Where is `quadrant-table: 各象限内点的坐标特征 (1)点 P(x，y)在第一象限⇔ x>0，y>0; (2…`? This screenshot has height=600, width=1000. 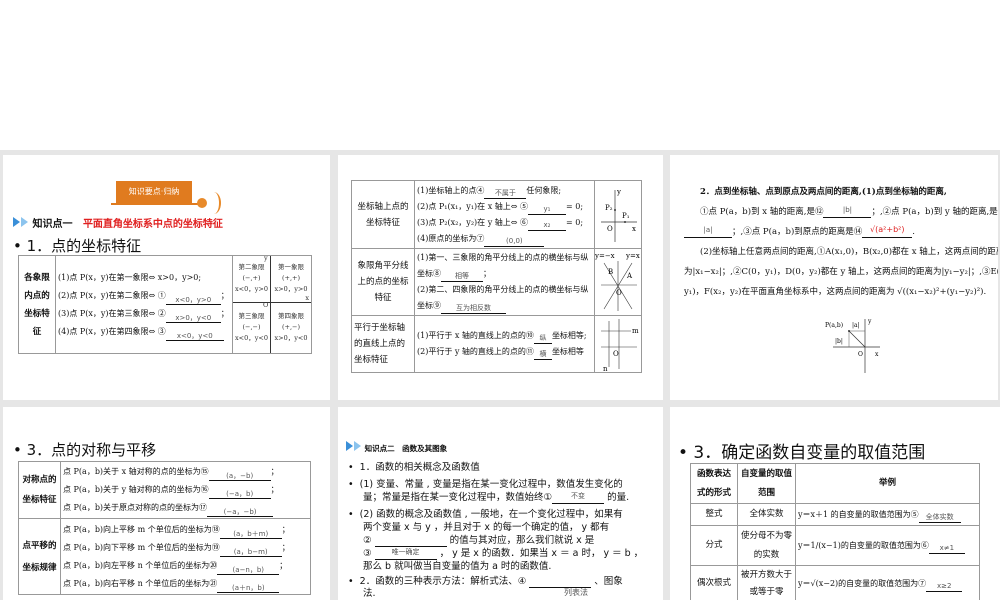
quadrant-table: 各象限内点的坐标特征 (1)点 P(x，y)在第一象限⇔ x>0，y>0; (2… is located at coordinates (165, 304).